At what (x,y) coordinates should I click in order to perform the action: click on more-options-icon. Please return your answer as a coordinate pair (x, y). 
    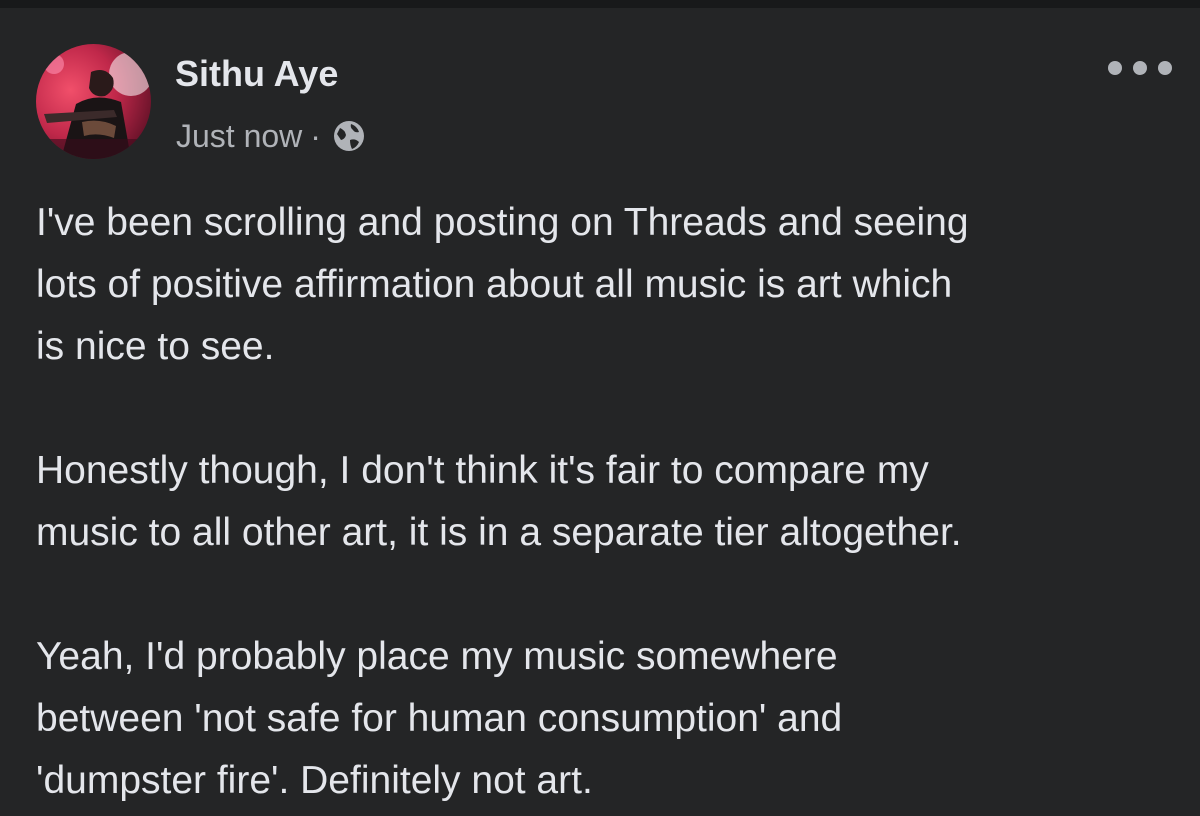
    Looking at the image, I should click on (1115, 68).